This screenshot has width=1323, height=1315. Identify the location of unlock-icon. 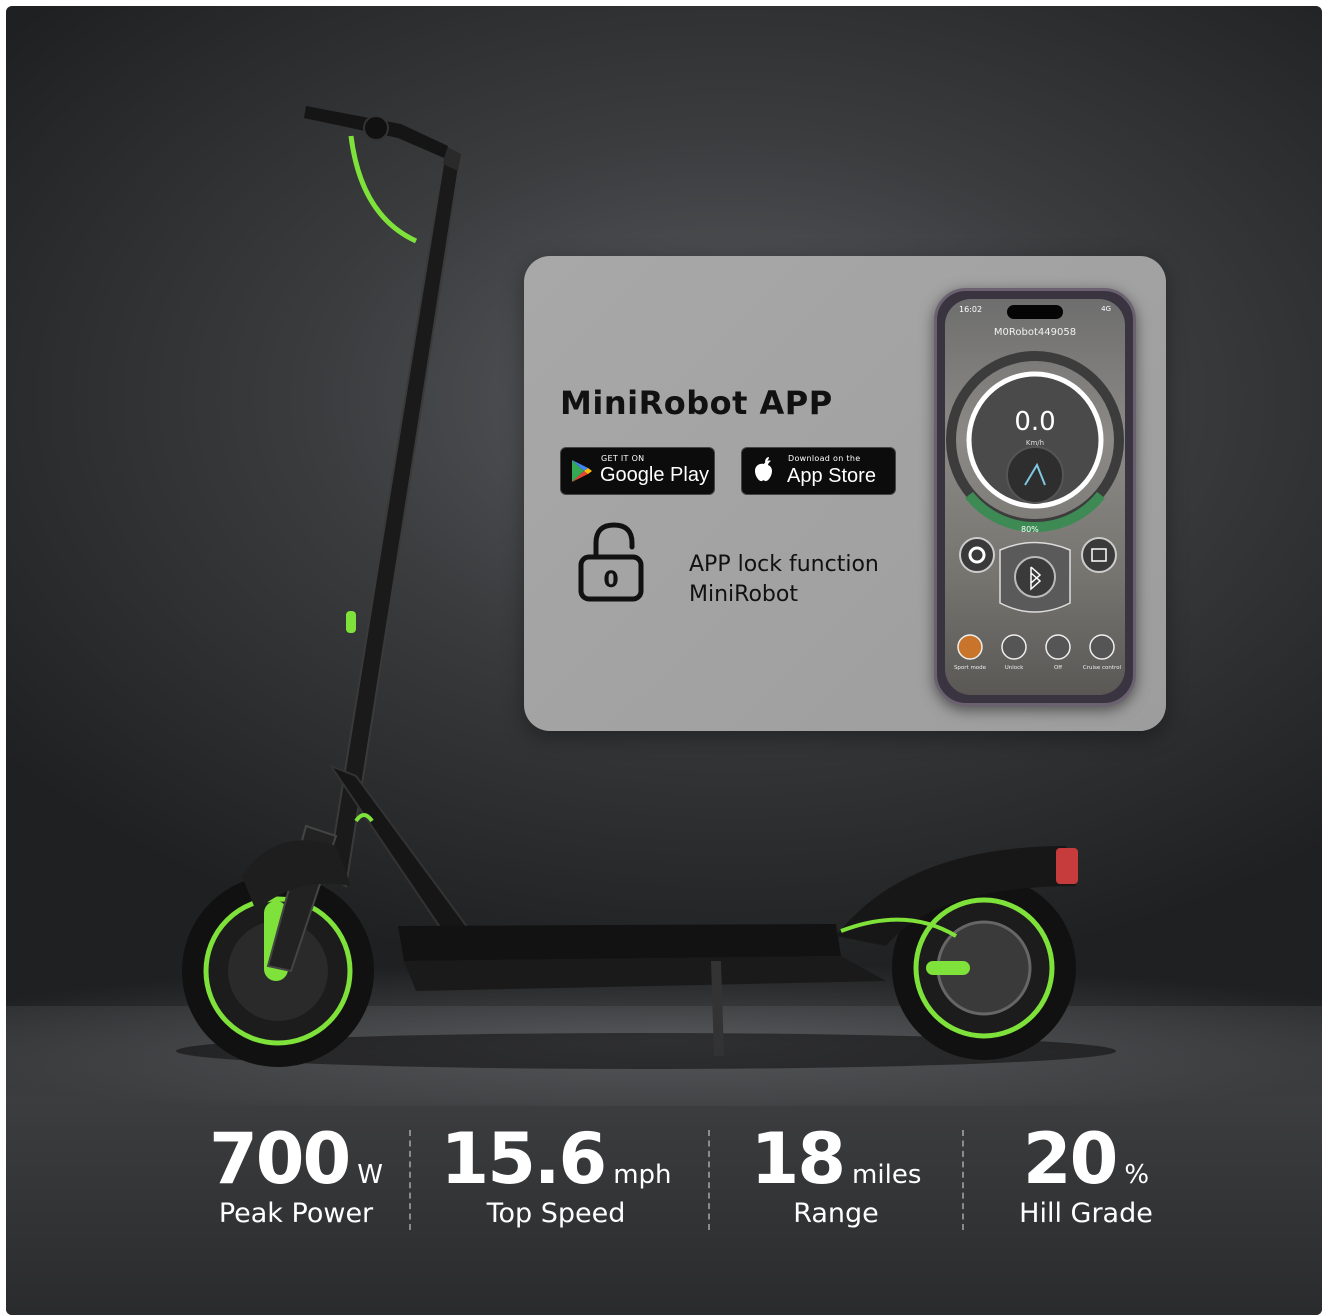
(1014, 647).